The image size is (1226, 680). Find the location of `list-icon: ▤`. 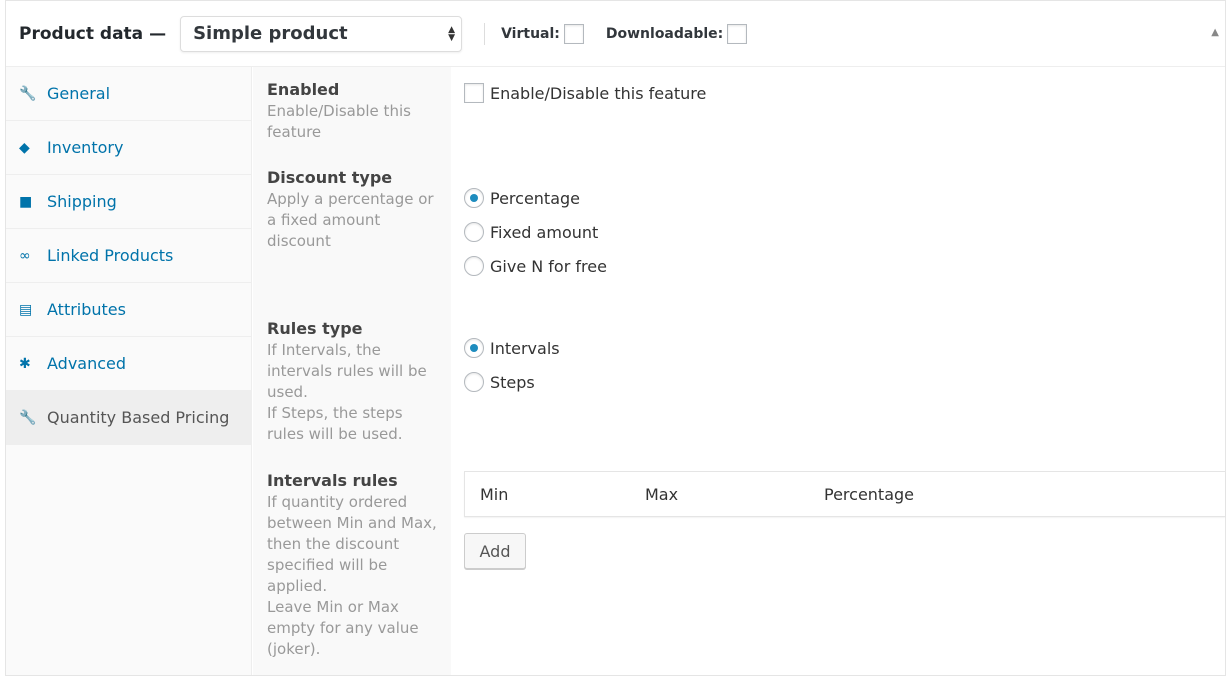

list-icon: ▤ is located at coordinates (26, 309).